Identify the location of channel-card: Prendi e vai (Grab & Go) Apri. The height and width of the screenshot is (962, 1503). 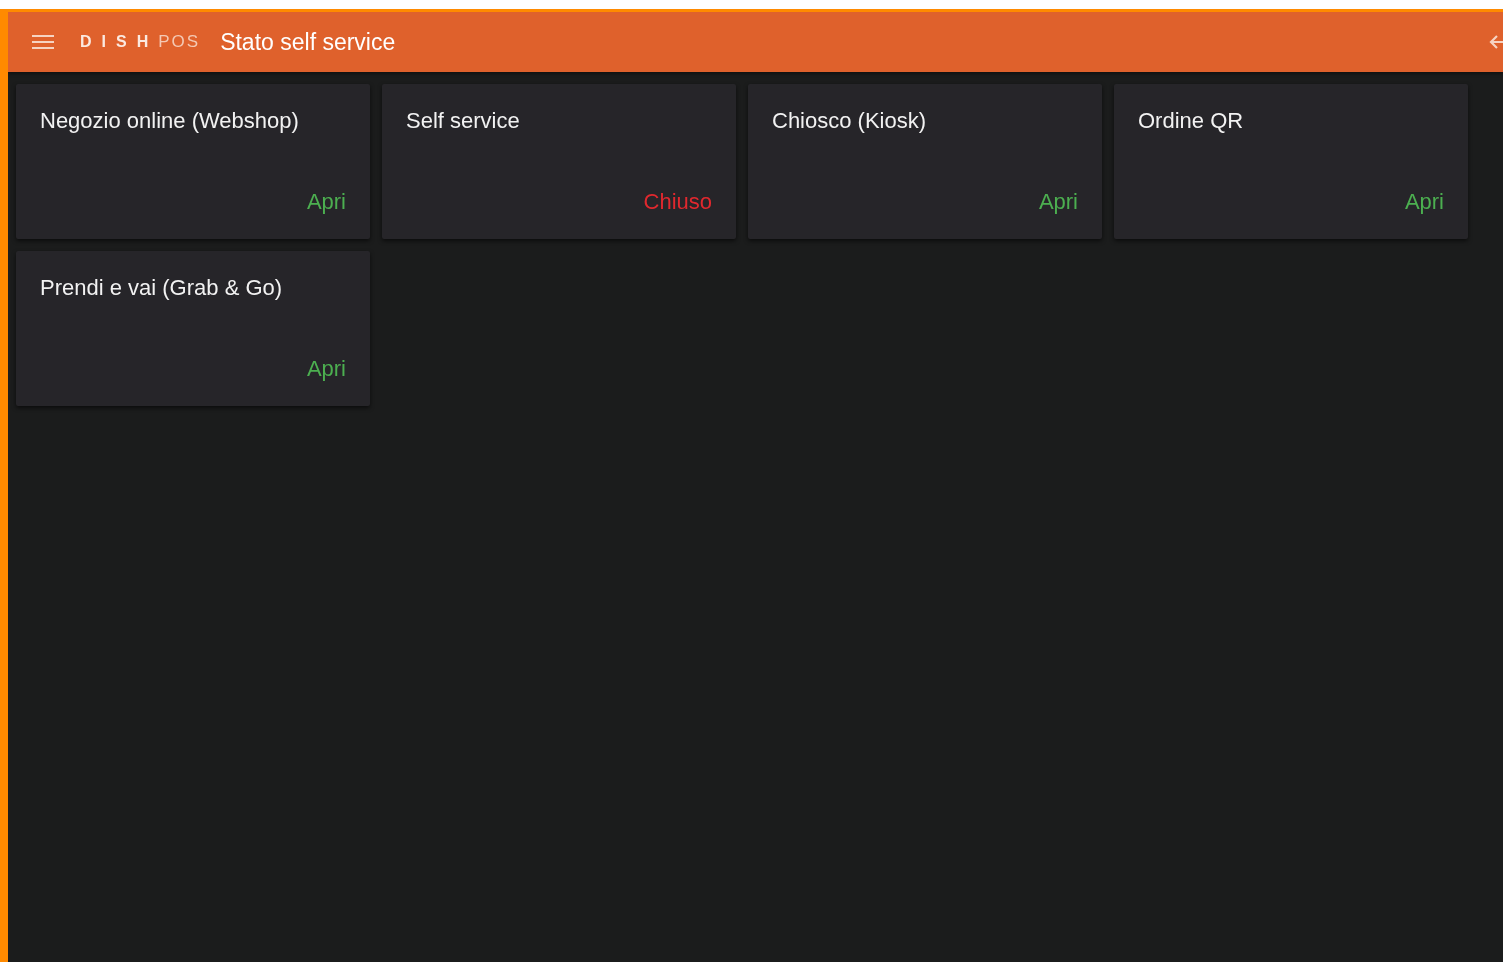
(193, 328).